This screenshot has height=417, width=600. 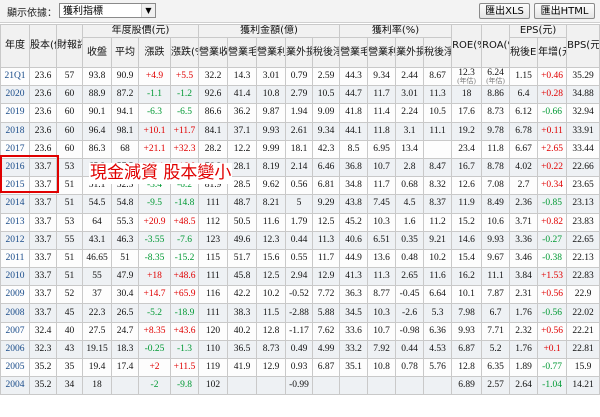 What do you see at coordinates (326, 331) in the screenshot?
I see `table-cell-a5: 7.62` at bounding box center [326, 331].